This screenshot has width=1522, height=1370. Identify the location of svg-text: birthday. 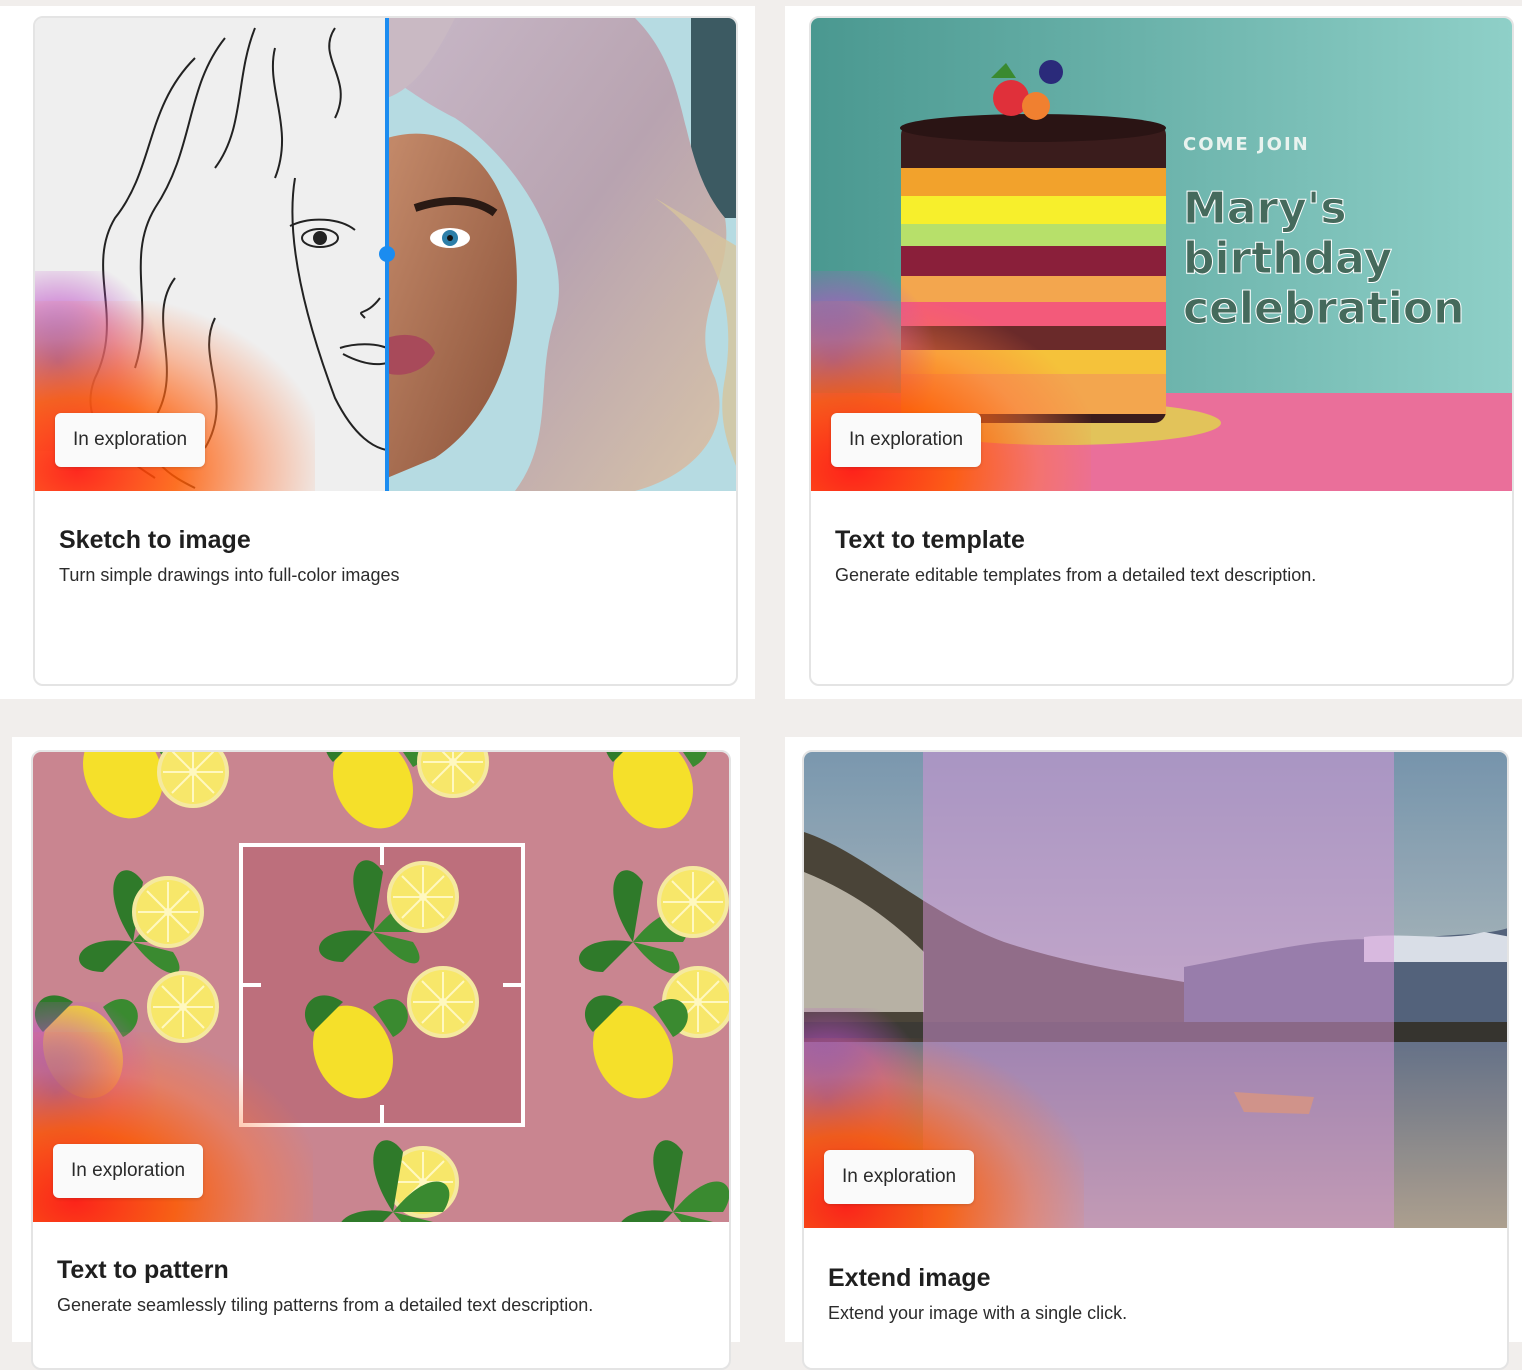
(1287, 258).